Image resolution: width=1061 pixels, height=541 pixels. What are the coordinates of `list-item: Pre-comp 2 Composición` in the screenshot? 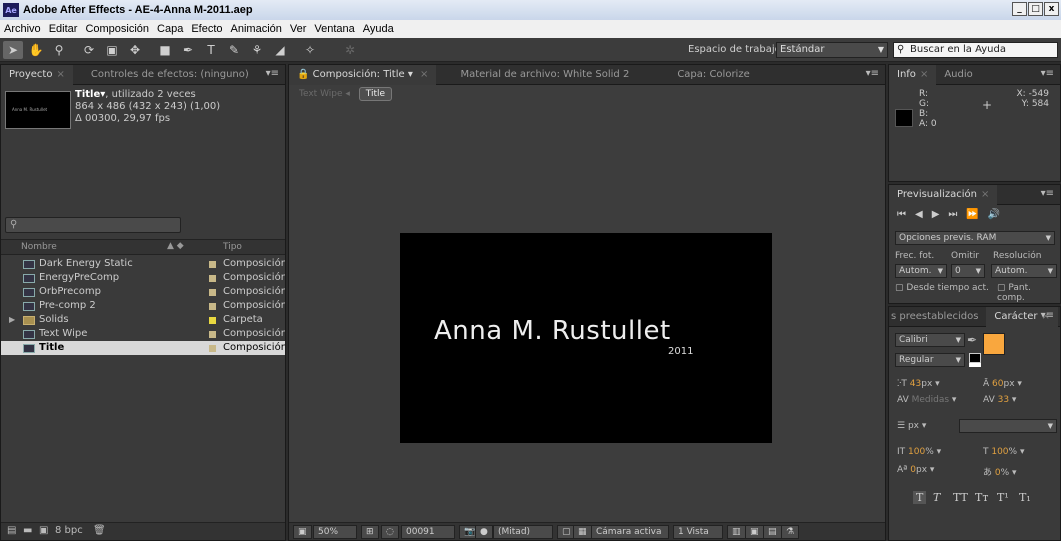 It's located at (143, 306).